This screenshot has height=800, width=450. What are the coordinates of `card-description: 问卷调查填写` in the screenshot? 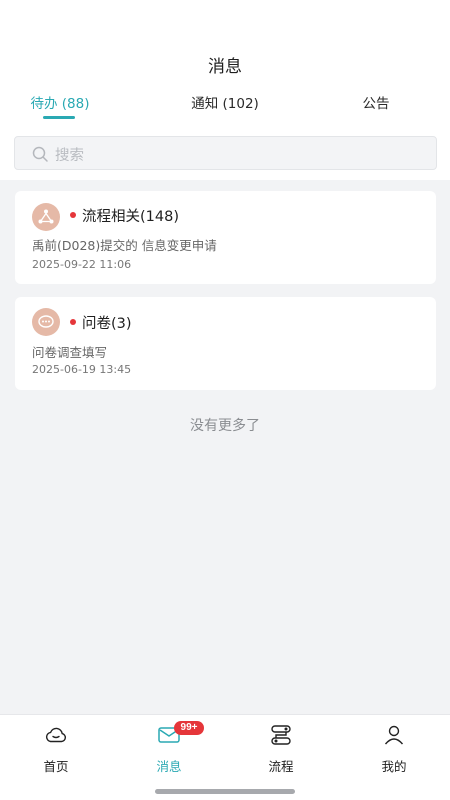 It's located at (70, 352).